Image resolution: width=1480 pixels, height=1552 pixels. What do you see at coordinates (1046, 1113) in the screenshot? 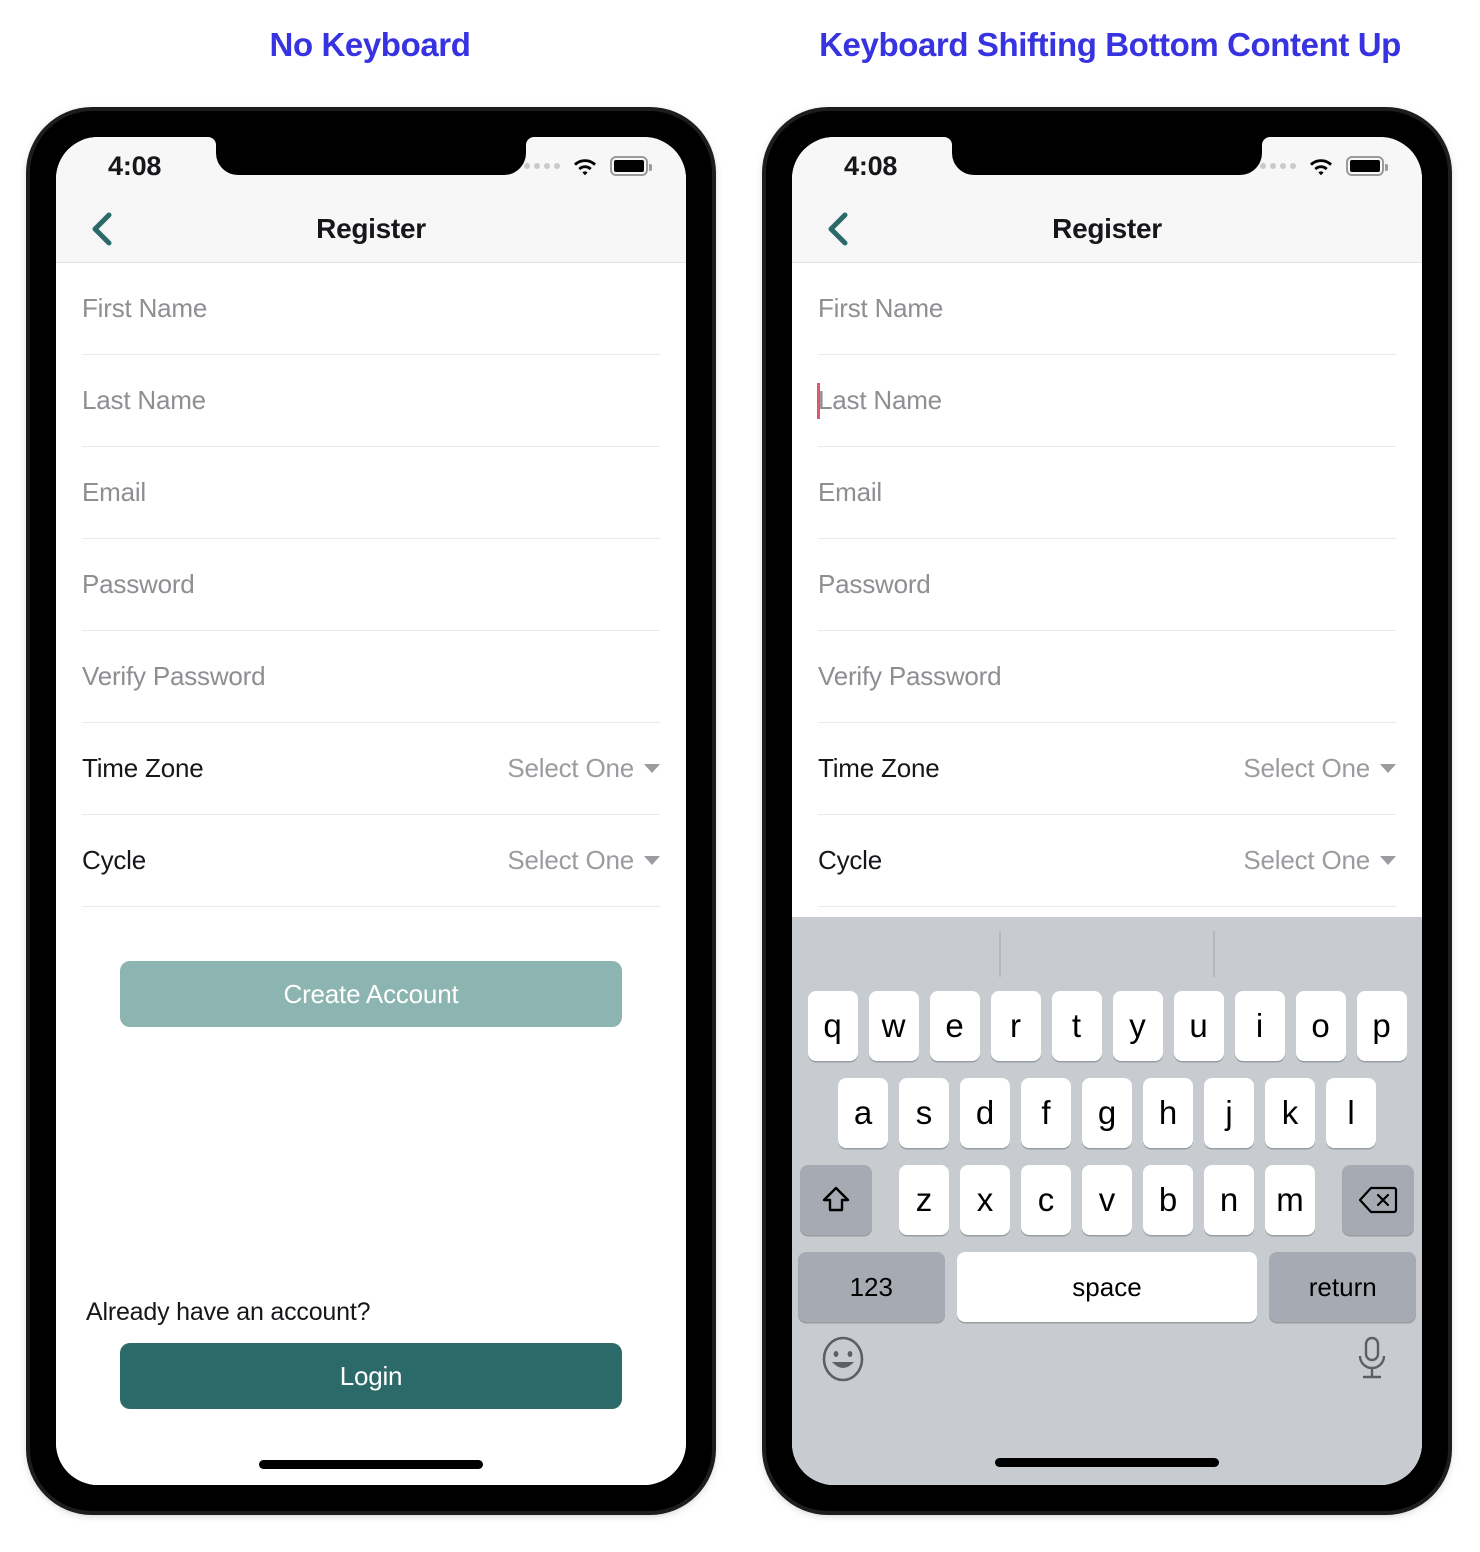
I see `key-f: f` at bounding box center [1046, 1113].